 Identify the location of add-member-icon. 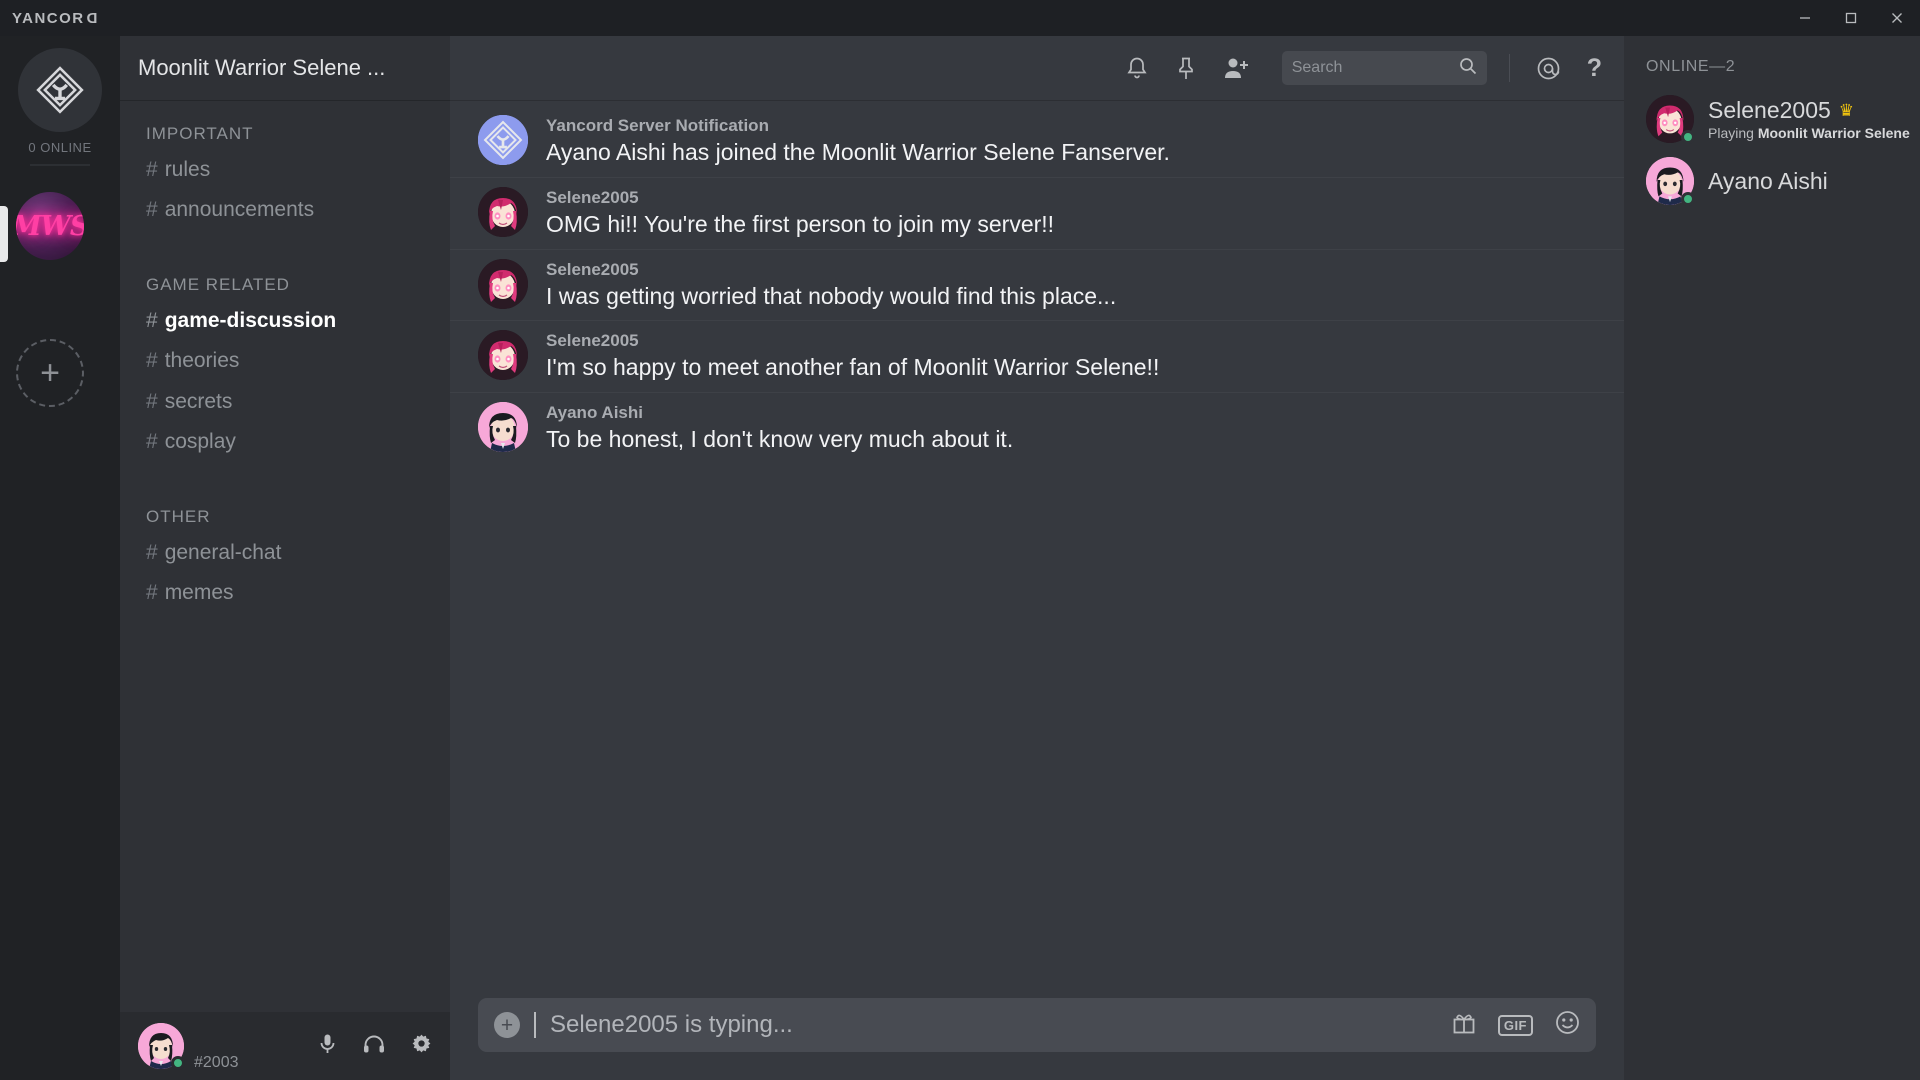
(1236, 68).